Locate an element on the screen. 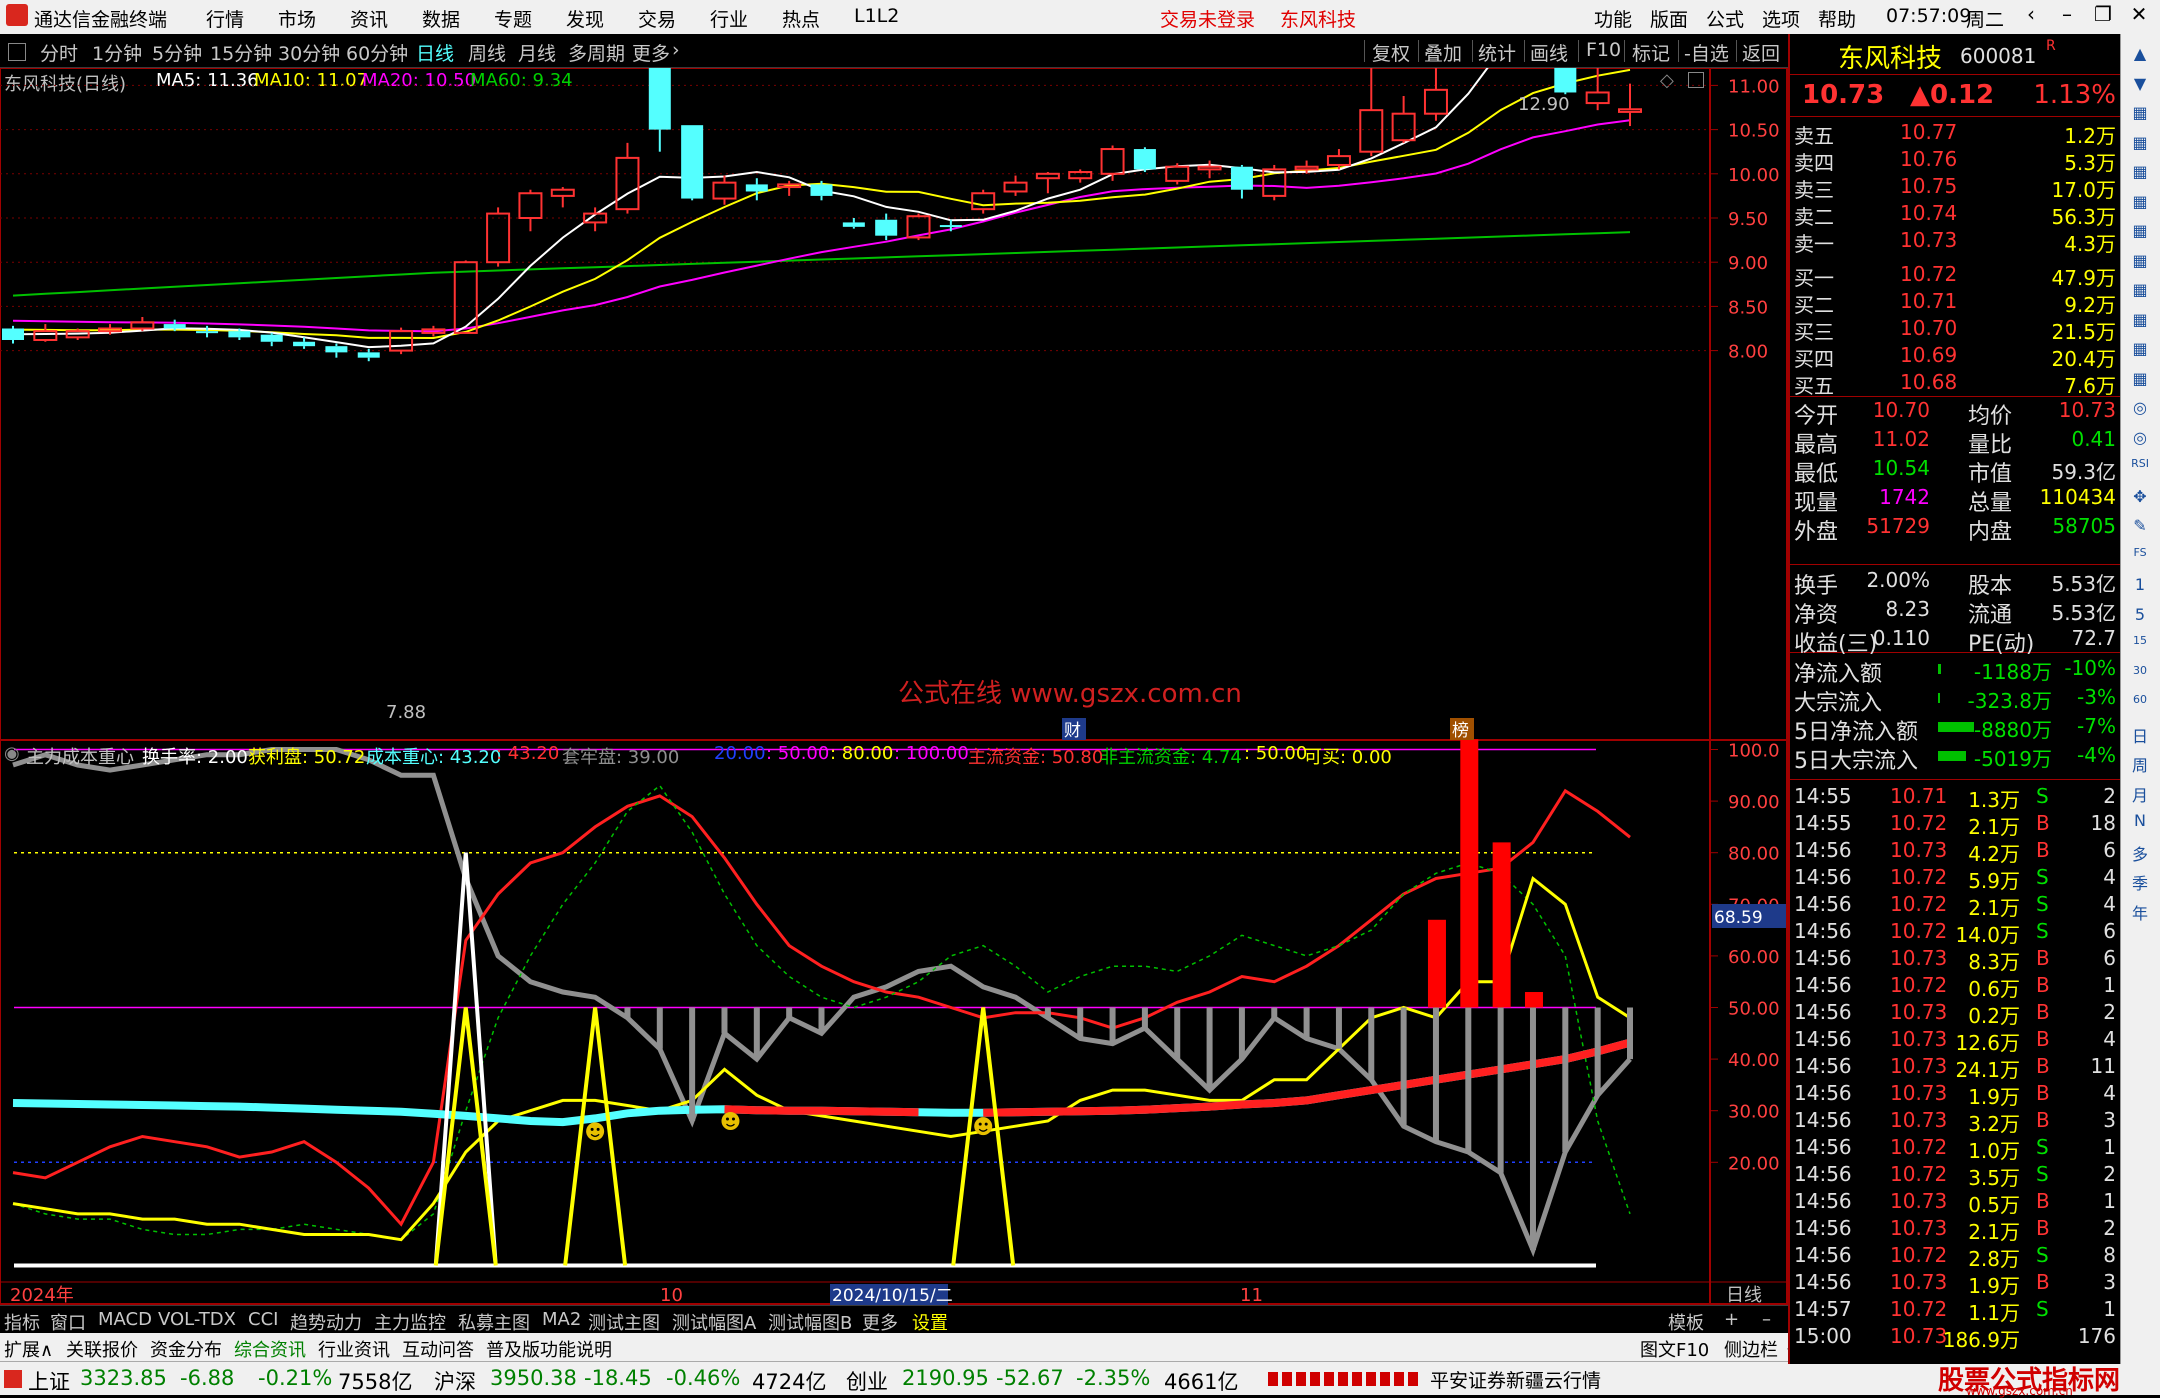 The width and height of the screenshot is (2160, 1398). menu-gongshi: 公式 is located at coordinates (1725, 18).